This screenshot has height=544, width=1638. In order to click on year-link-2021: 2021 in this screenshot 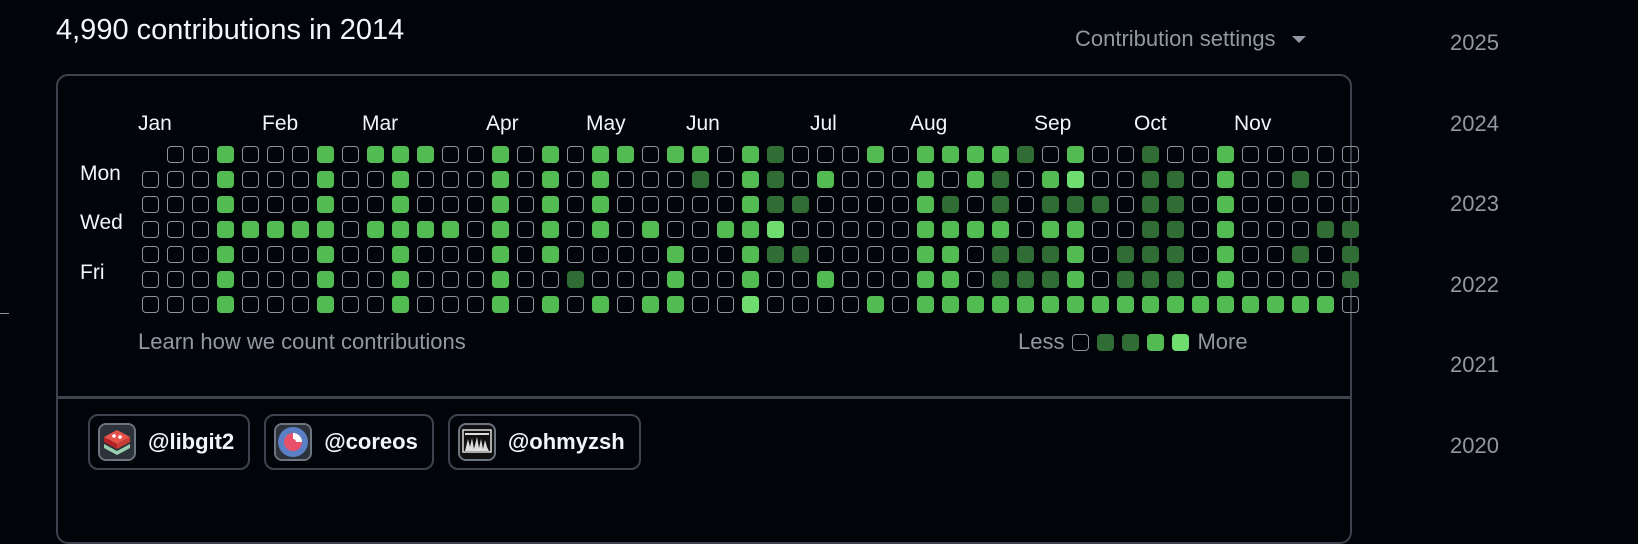, I will do `click(1474, 365)`.